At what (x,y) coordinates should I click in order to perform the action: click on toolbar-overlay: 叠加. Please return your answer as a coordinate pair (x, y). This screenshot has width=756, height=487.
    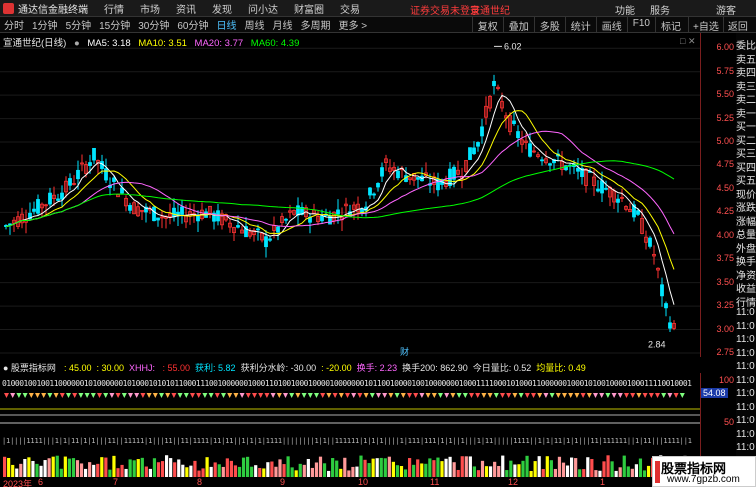
    Looking at the image, I should click on (518, 25).